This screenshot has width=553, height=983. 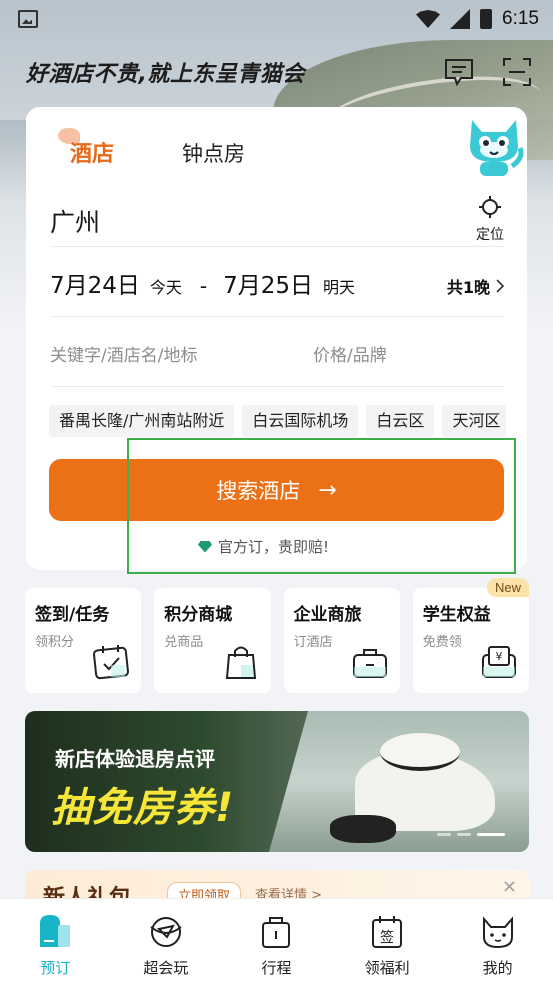 What do you see at coordinates (369, 663) in the screenshot?
I see `briefcase-icon` at bounding box center [369, 663].